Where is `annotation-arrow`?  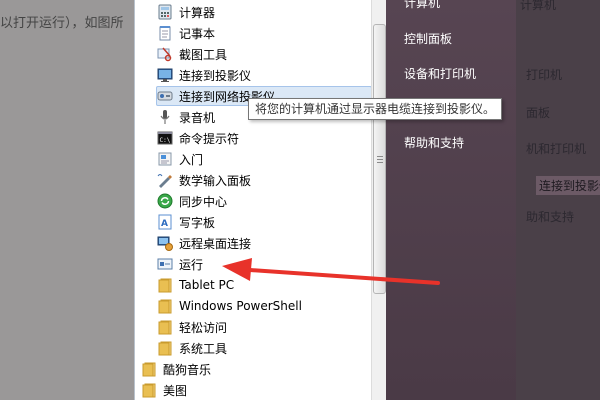
annotation-arrow is located at coordinates (331, 271).